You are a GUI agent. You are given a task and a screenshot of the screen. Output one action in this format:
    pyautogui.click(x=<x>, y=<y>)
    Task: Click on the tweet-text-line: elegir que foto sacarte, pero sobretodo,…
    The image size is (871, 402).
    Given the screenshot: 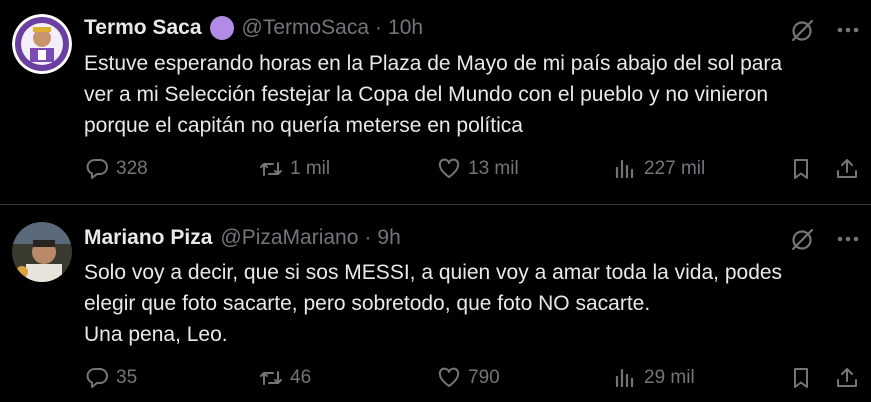 What is the action you would take?
    pyautogui.click(x=367, y=303)
    